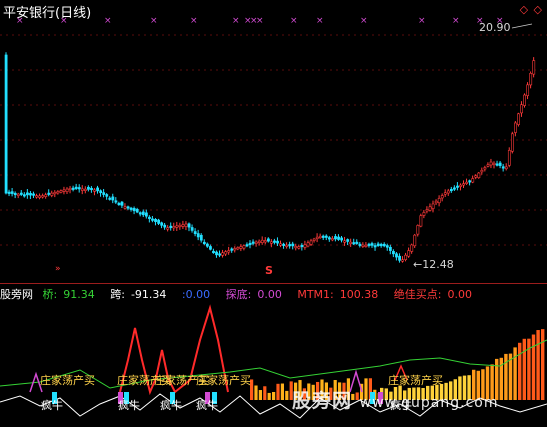 The width and height of the screenshot is (547, 427). I want to click on low-price-value: 12.48, so click(438, 264).